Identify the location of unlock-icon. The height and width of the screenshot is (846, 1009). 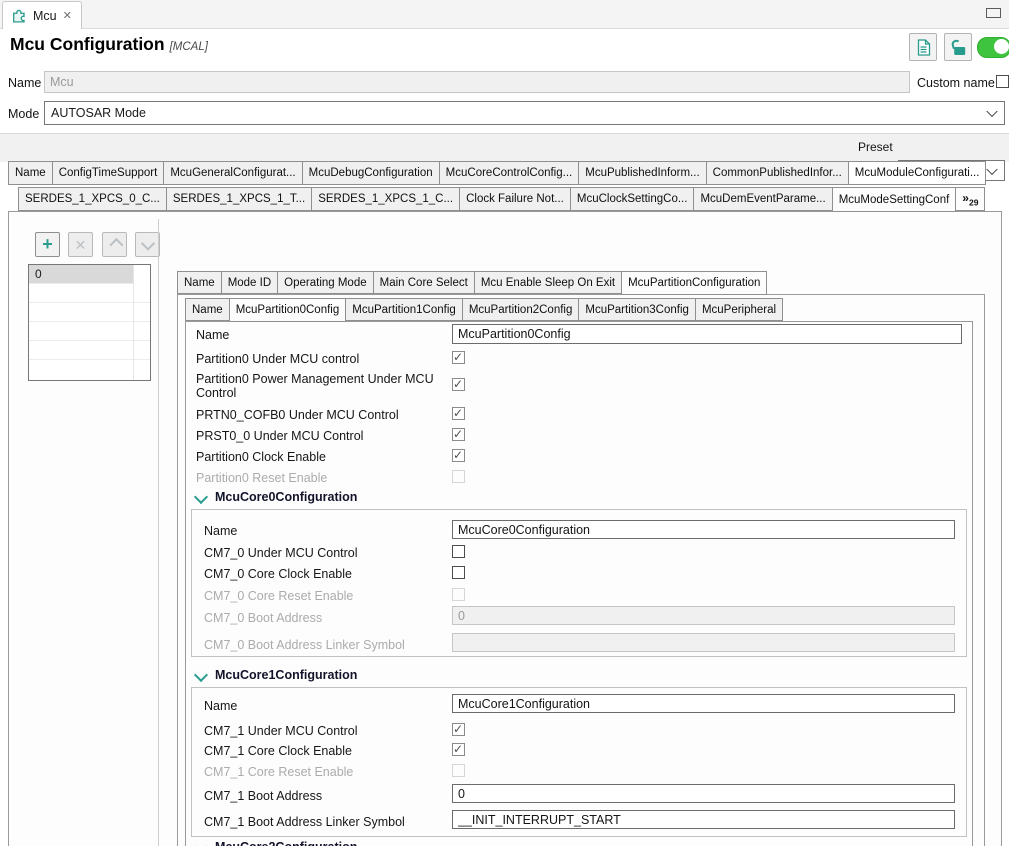
(958, 47).